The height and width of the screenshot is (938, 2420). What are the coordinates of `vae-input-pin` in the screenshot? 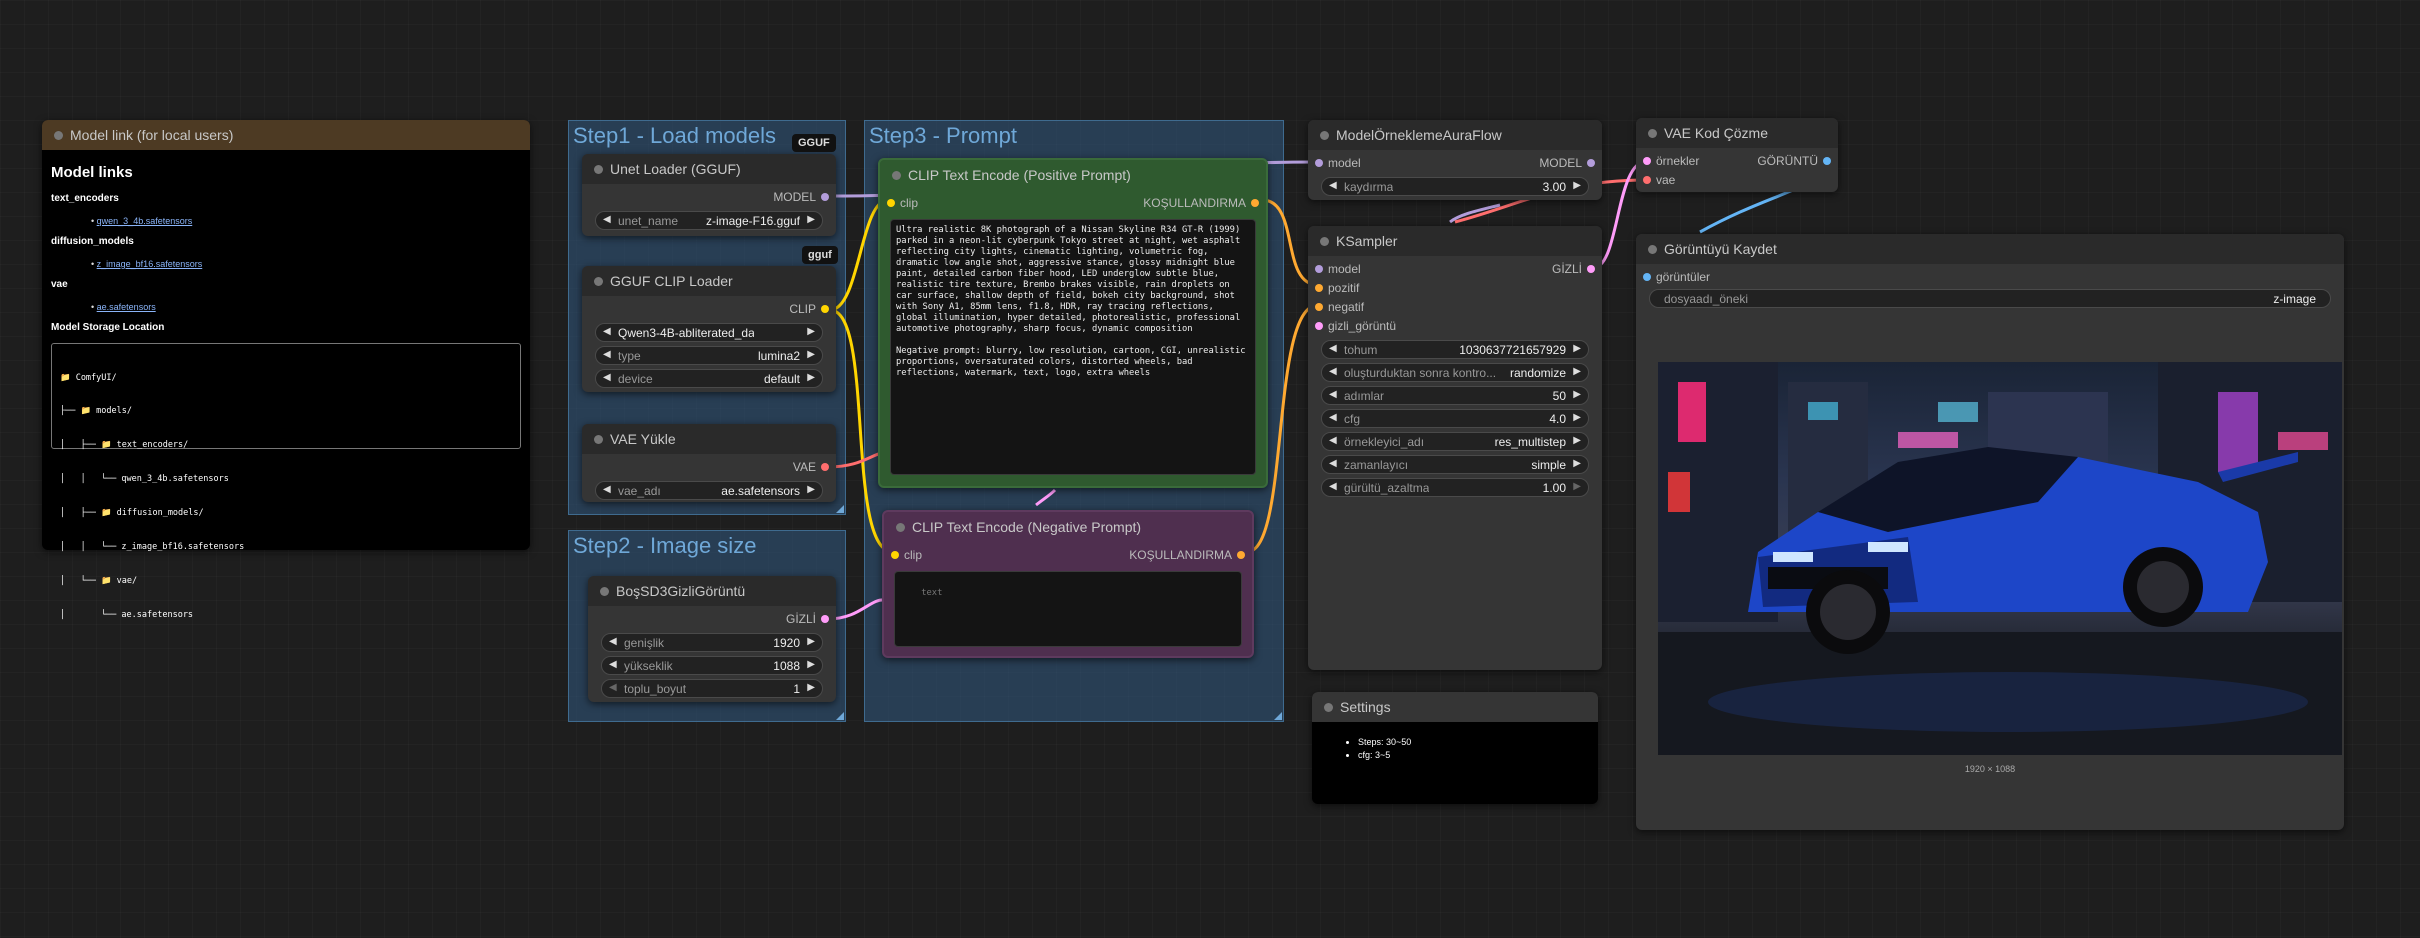 It's located at (1647, 180).